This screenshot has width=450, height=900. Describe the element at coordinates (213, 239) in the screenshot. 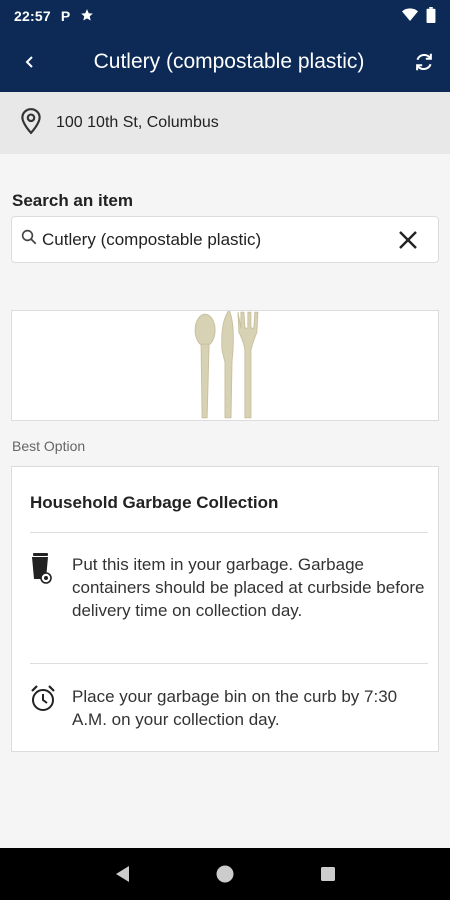

I see `search-input` at that location.